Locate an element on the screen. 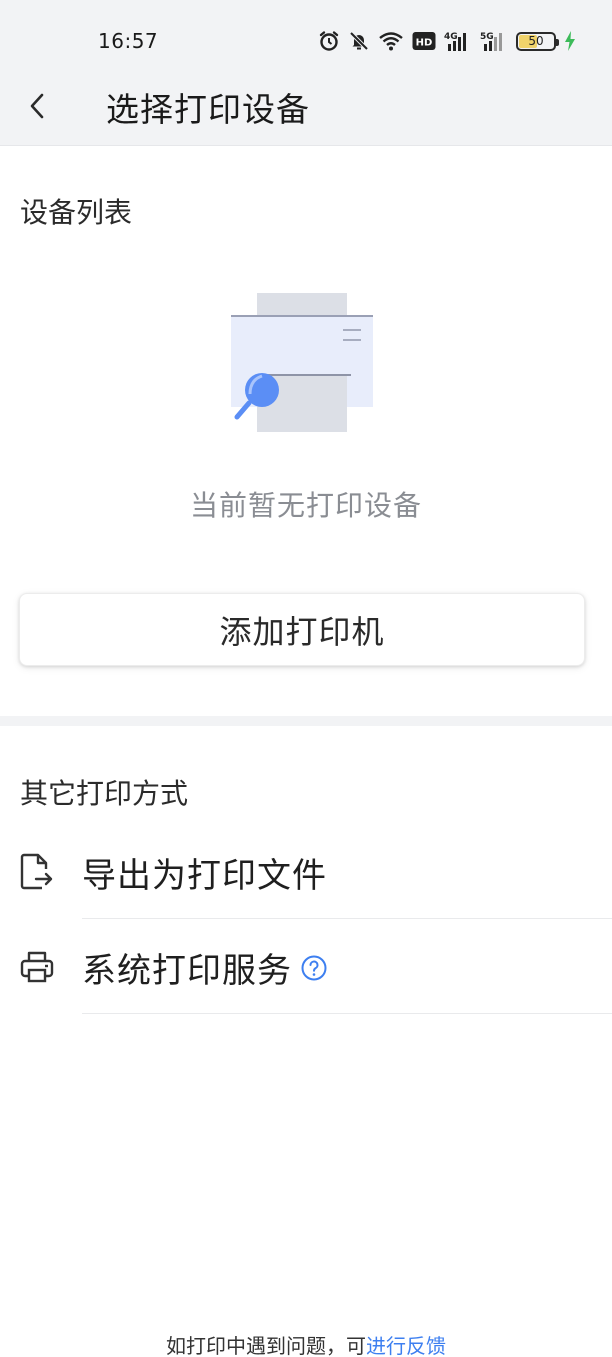 The width and height of the screenshot is (612, 1357). alarm-icon is located at coordinates (329, 41).